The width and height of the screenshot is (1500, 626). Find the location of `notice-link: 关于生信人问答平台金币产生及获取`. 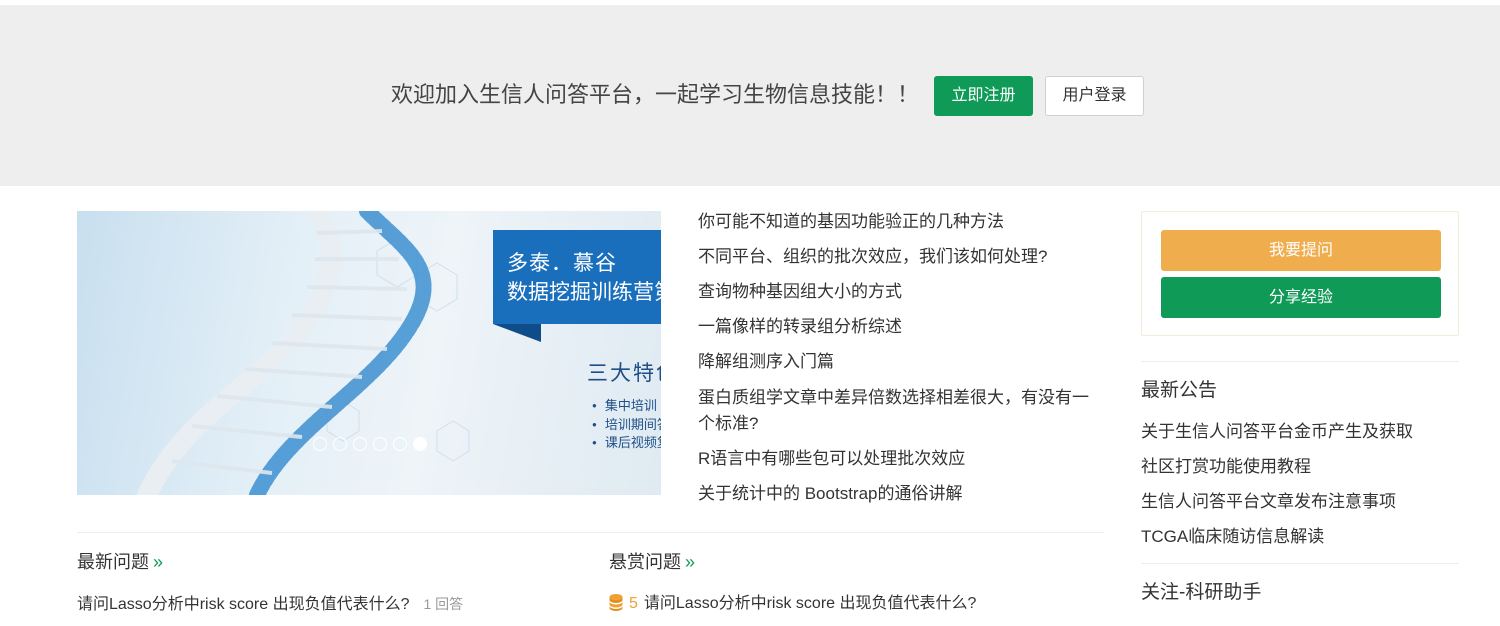

notice-link: 关于生信人问答平台金币产生及获取 is located at coordinates (1277, 432).